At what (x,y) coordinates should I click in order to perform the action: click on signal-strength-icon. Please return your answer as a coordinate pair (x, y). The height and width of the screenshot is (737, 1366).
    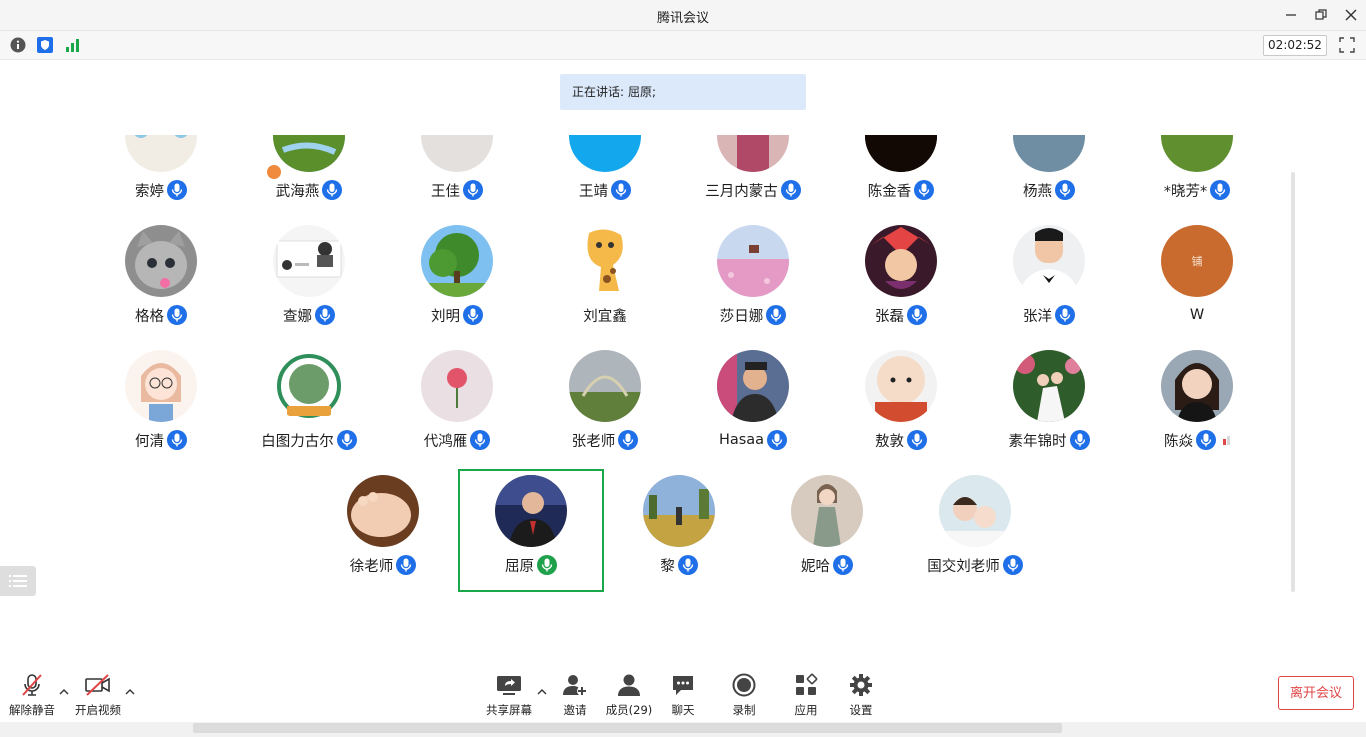
    Looking at the image, I should click on (73, 45).